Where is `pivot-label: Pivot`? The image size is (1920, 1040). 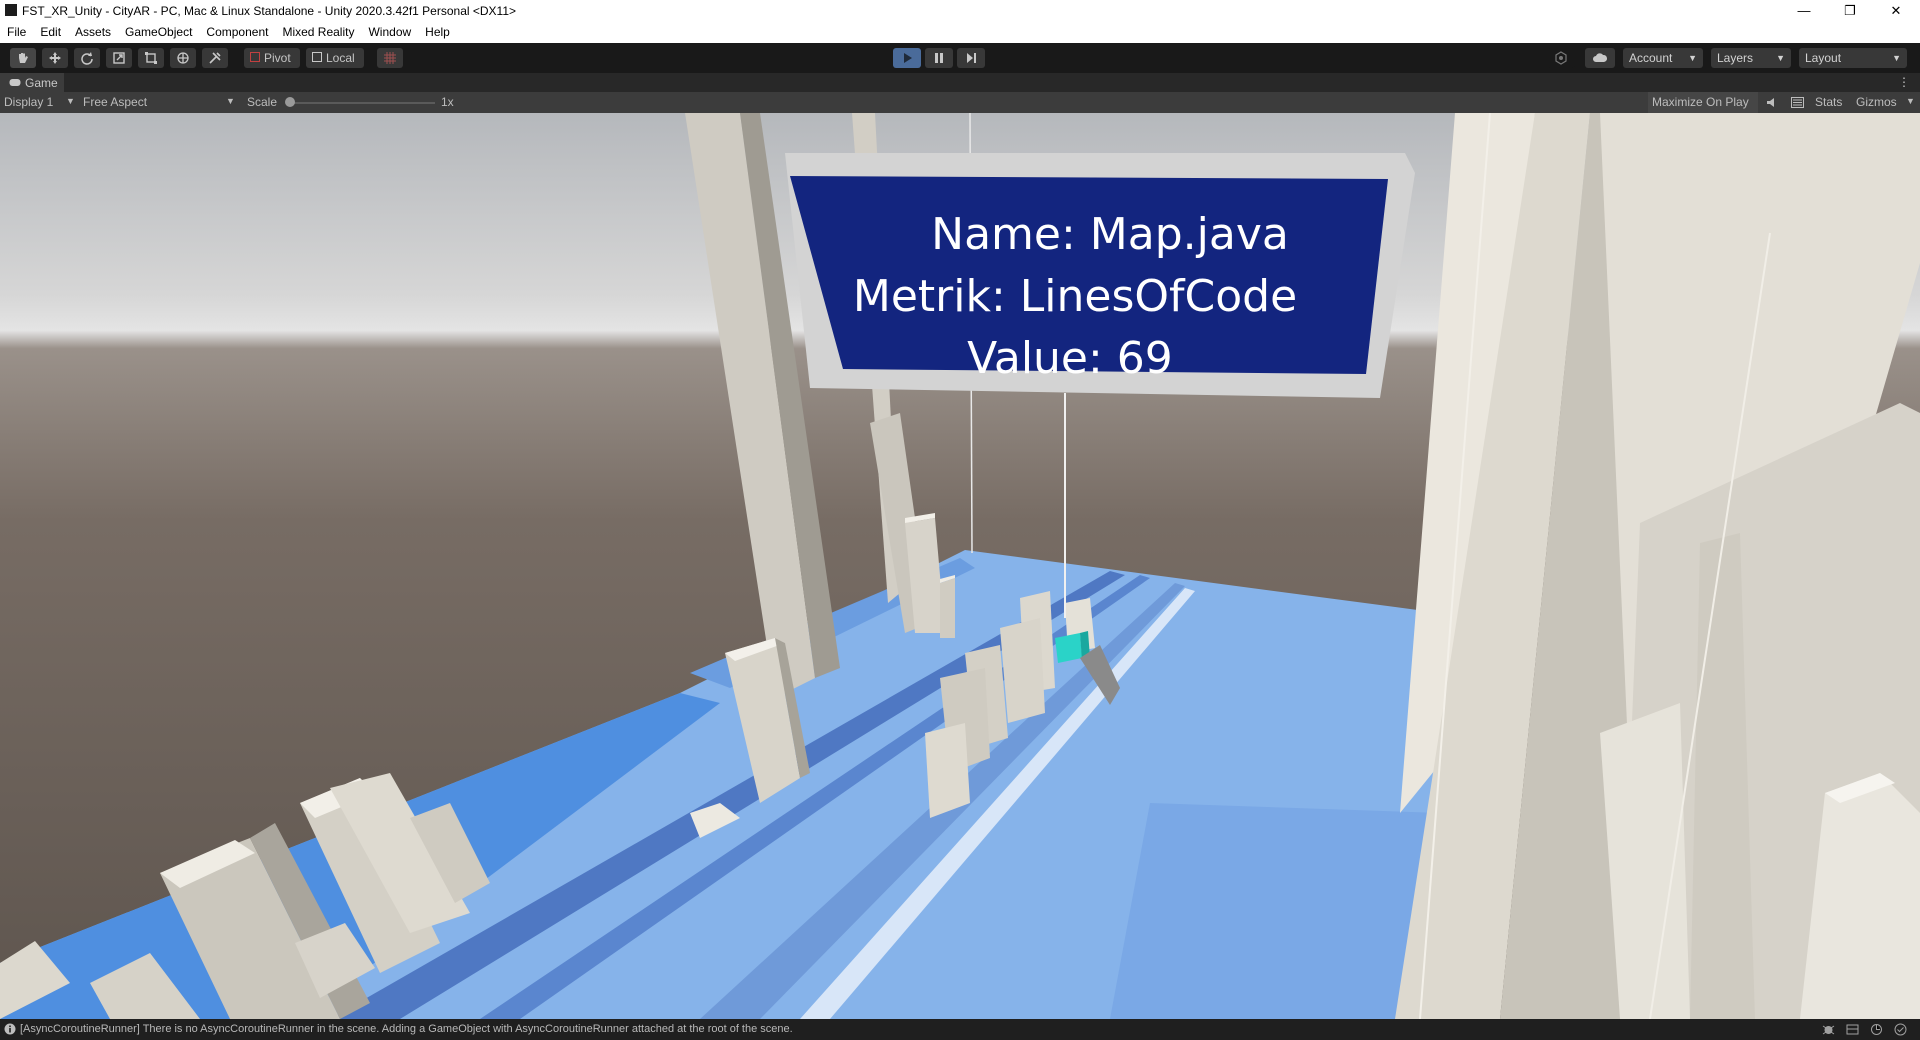
pivot-label: Pivot is located at coordinates (277, 58).